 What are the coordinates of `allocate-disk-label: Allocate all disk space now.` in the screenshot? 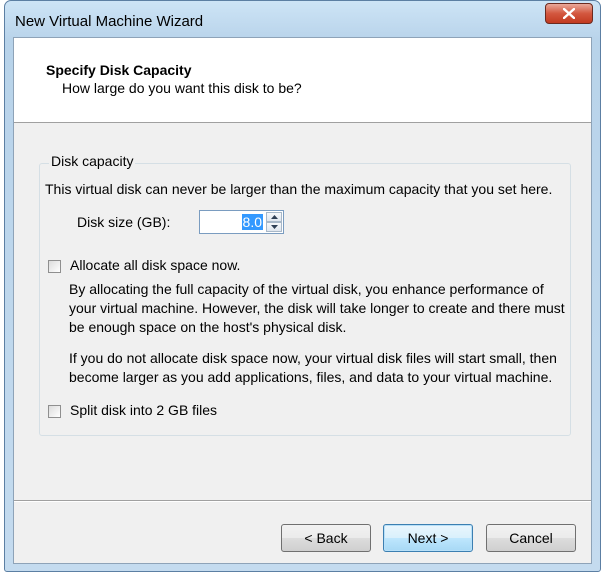 It's located at (155, 265).